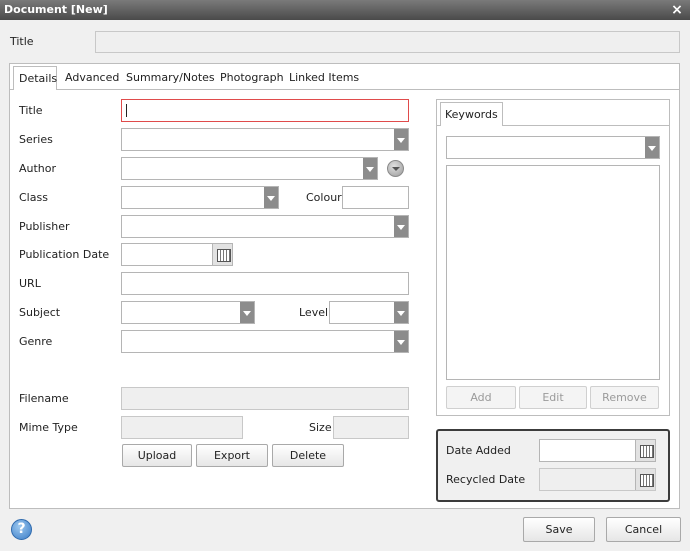  Describe the element at coordinates (126, 110) in the screenshot. I see `text-caret` at that location.